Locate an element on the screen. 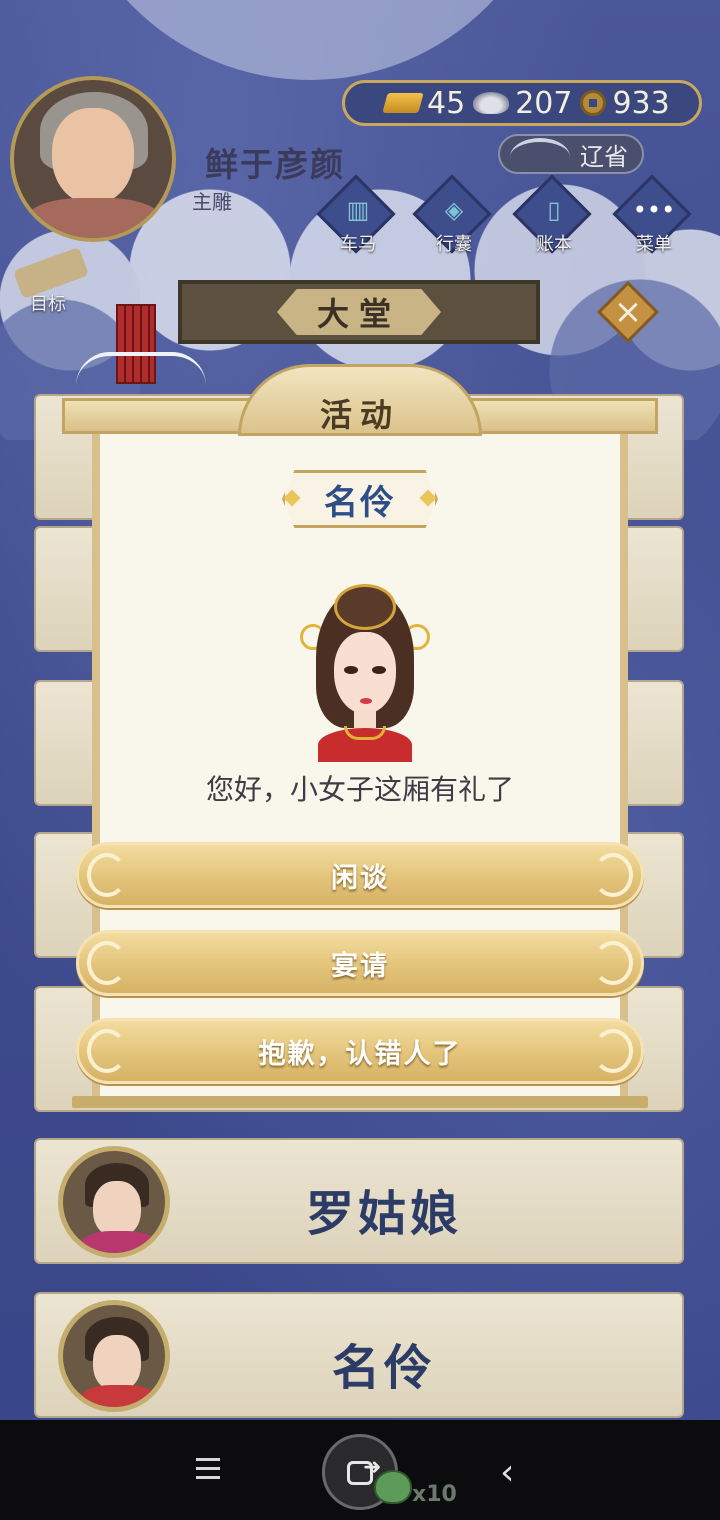  goal-button: 目标 is located at coordinates (50, 281).